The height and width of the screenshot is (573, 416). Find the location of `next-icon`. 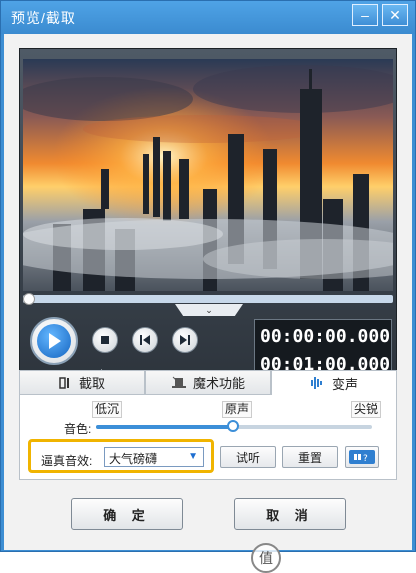

next-icon is located at coordinates (185, 340).